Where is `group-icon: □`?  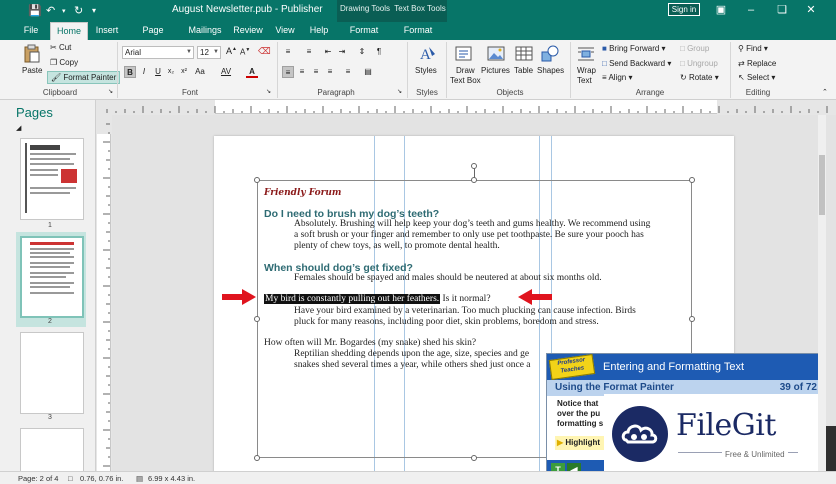 group-icon: □ is located at coordinates (682, 48).